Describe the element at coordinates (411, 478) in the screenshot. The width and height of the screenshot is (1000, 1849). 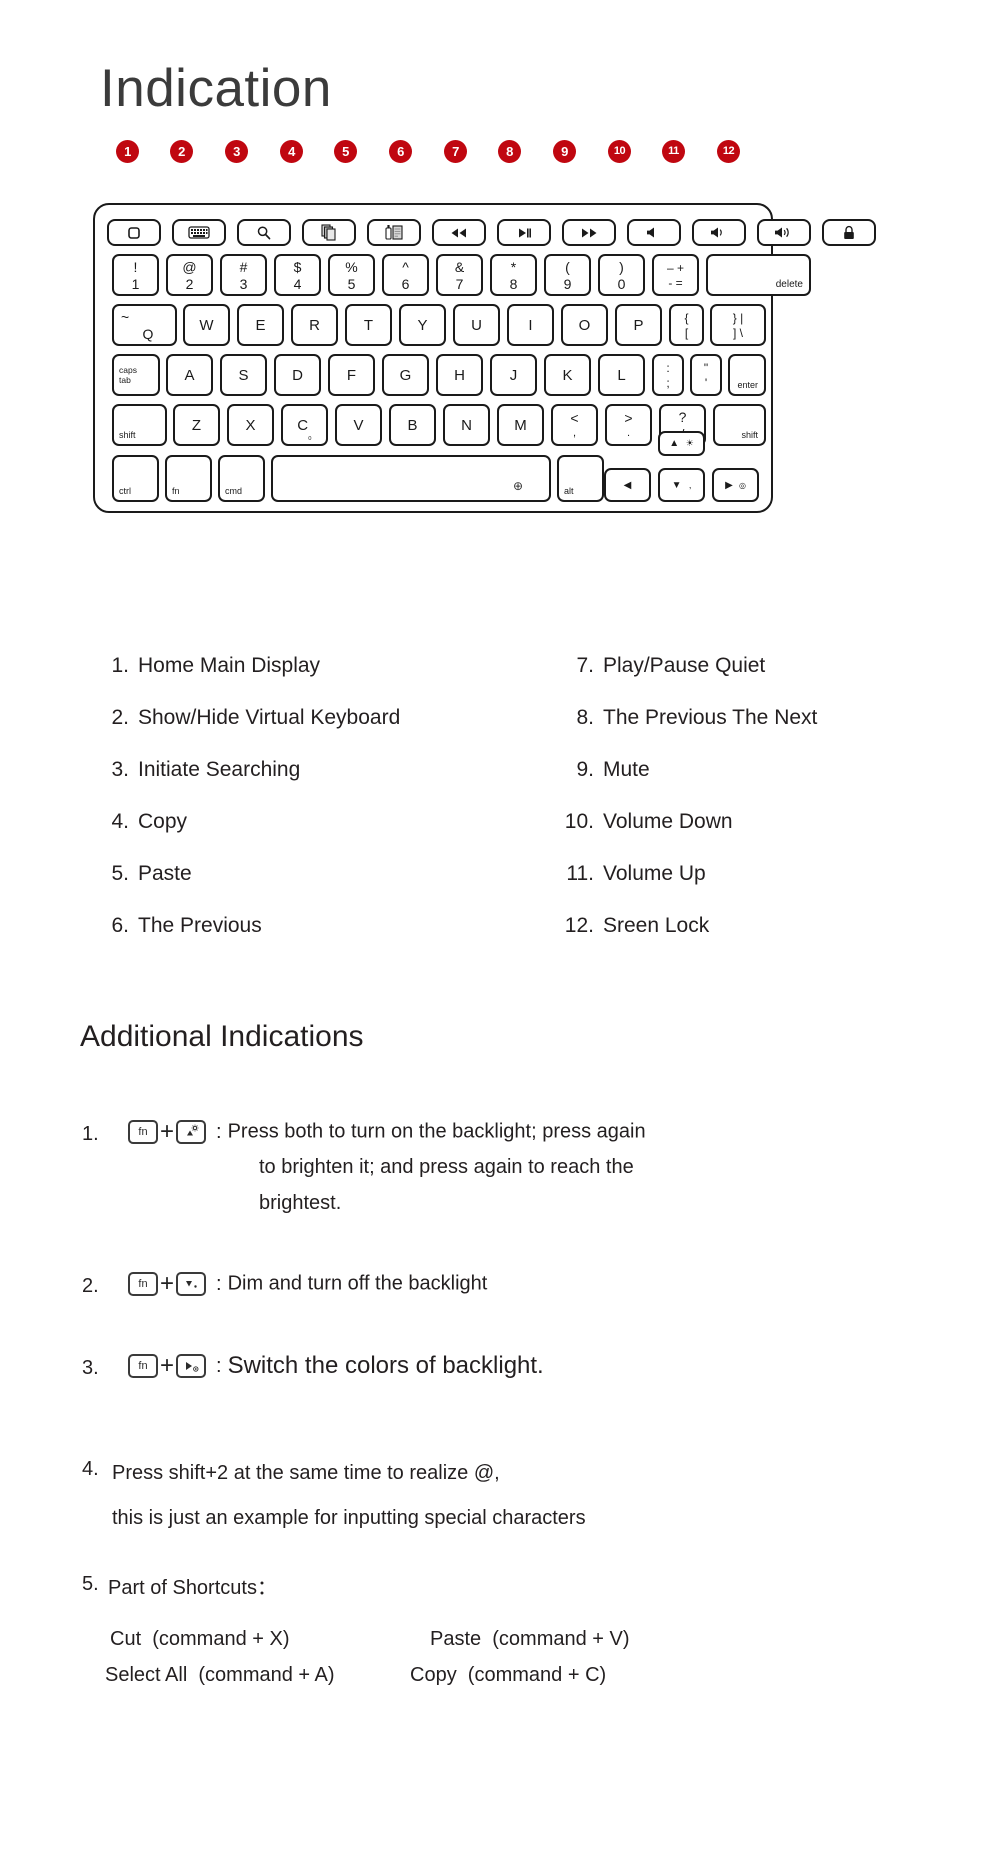
I see `key-space: ⊕` at that location.